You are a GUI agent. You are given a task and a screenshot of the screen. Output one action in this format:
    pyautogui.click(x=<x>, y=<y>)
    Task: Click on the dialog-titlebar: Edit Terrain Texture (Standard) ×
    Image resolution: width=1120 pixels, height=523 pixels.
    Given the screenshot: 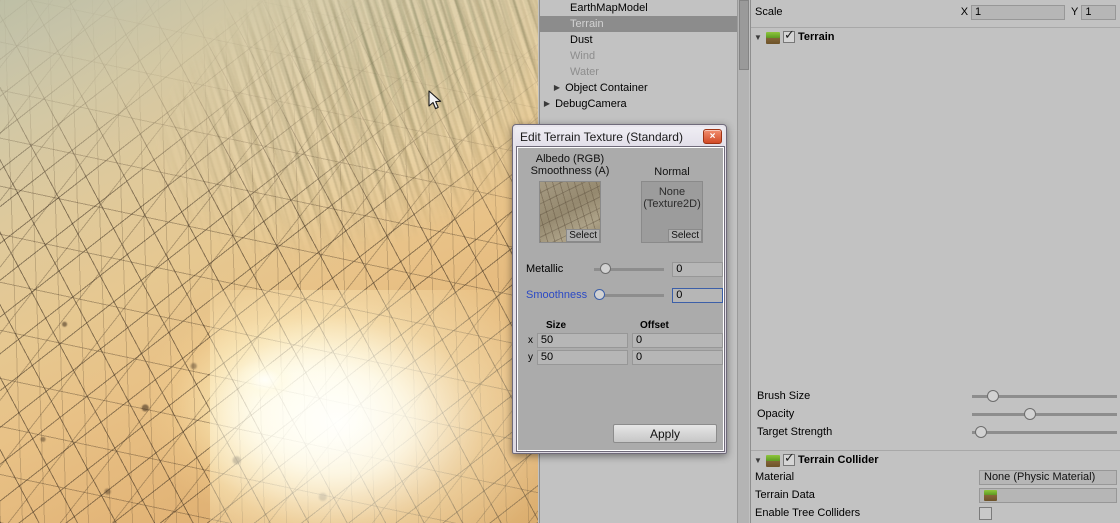 What is the action you would take?
    pyautogui.click(x=619, y=136)
    